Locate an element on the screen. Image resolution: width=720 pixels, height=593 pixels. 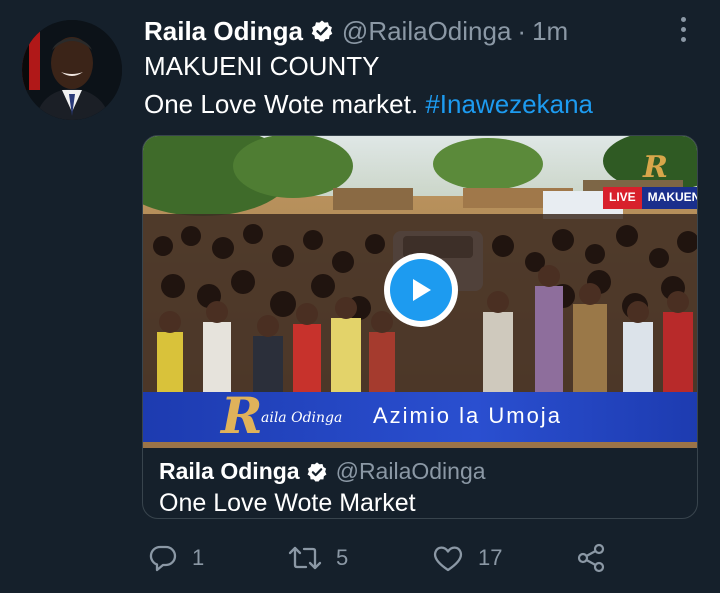
hashtag-link: #Inawezekana is located at coordinates (509, 104).